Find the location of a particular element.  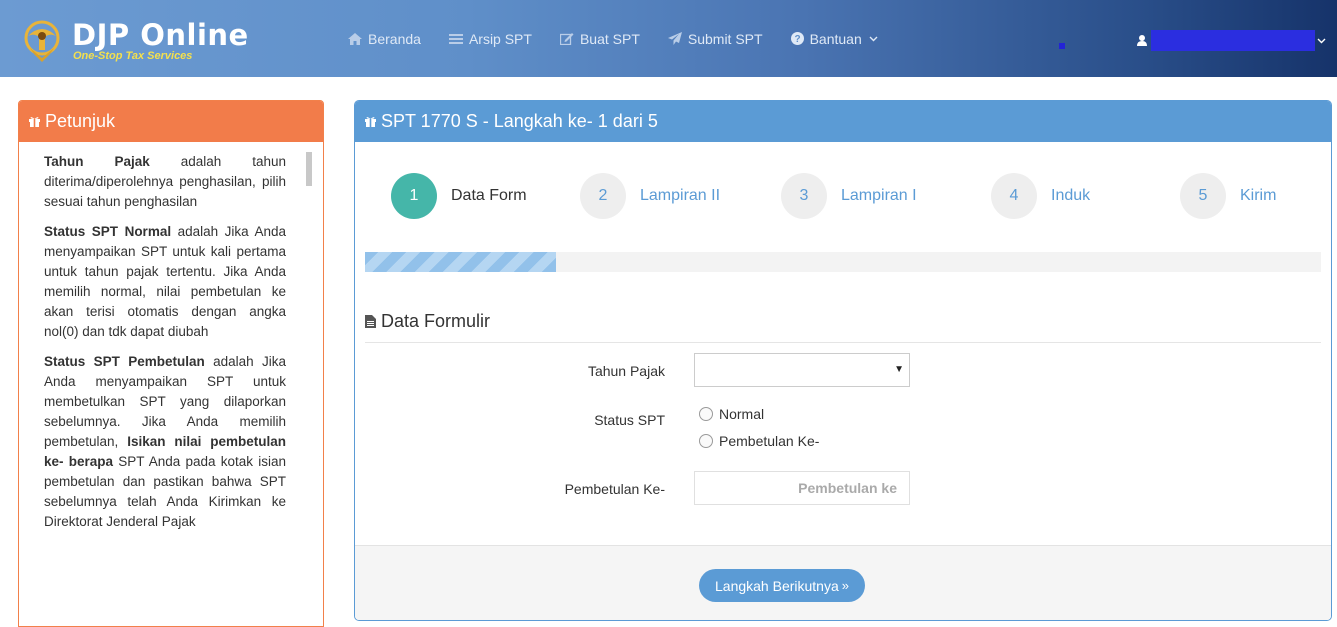

status-normal-radio: Normal is located at coordinates (731, 414).